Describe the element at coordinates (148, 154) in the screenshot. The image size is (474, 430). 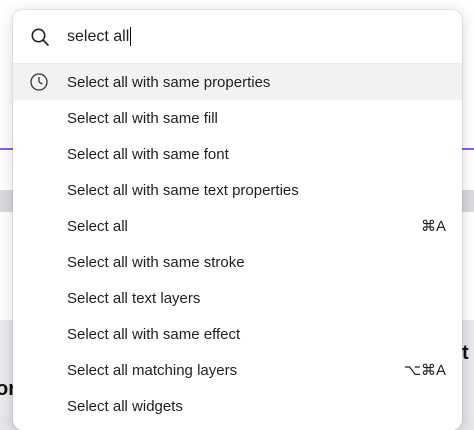
I see `result-label: Select all with same font` at that location.